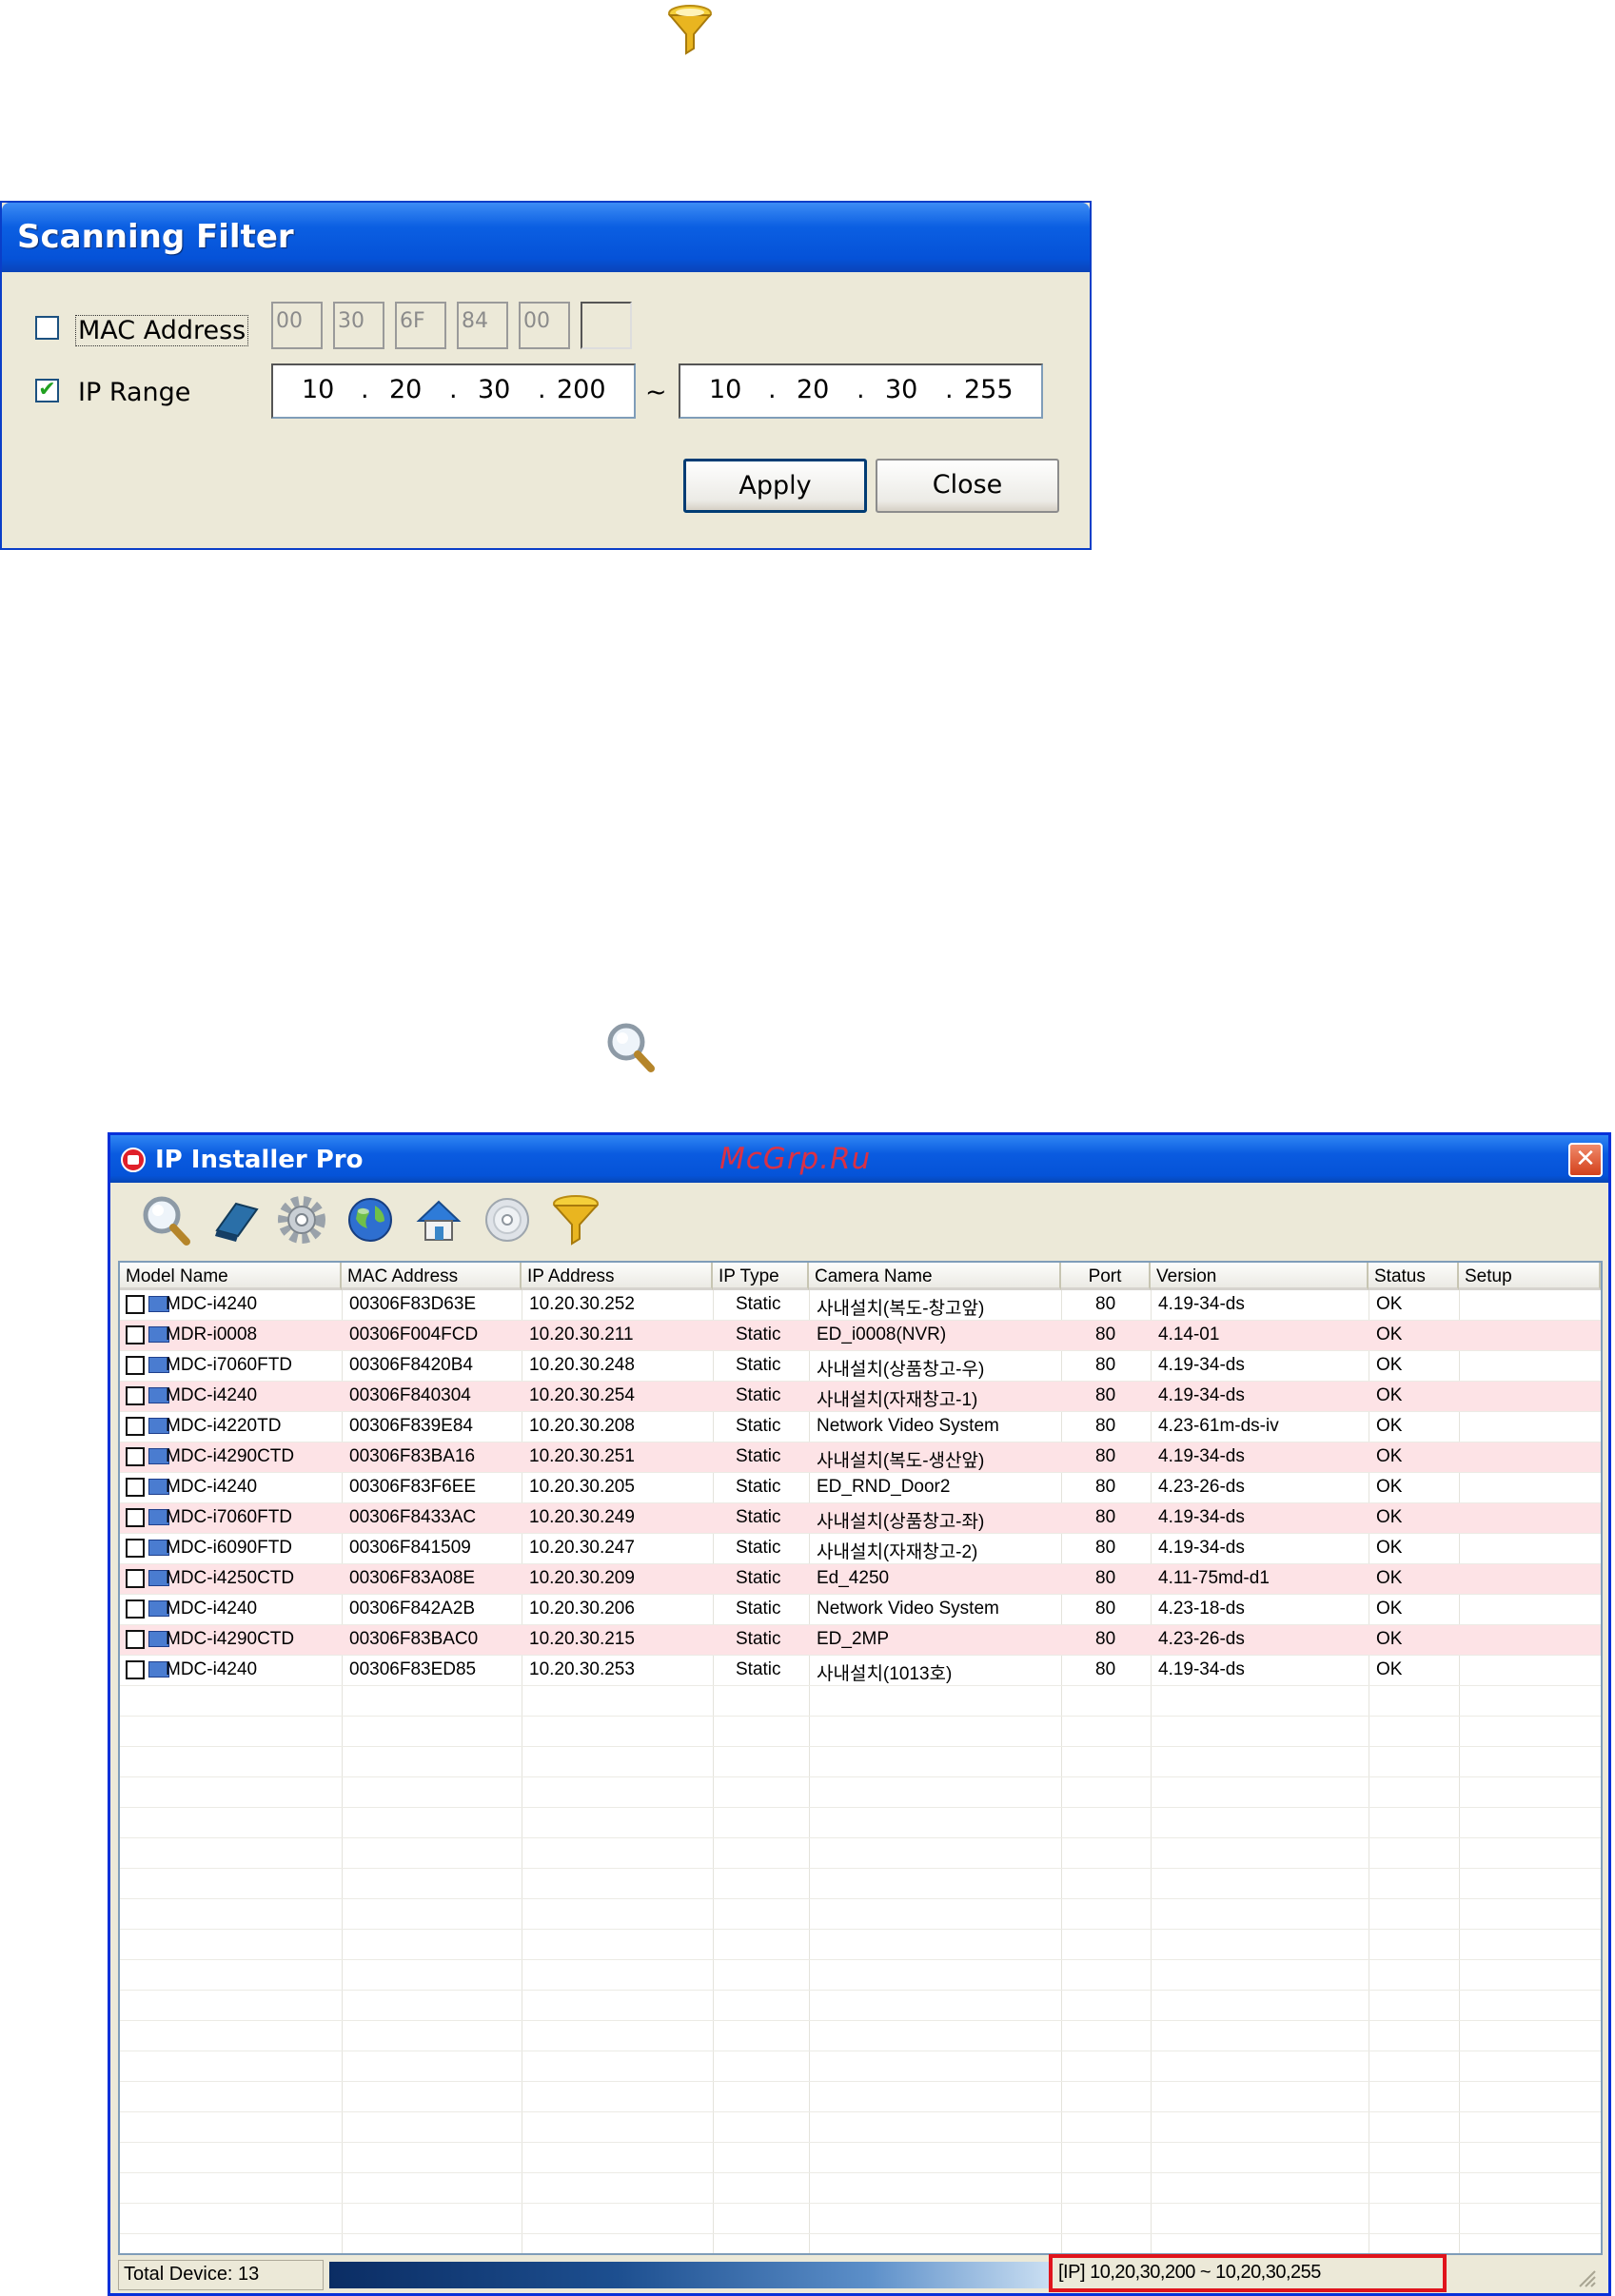 This screenshot has width=1615, height=2296. I want to click on mac-byte-1: 00, so click(297, 325).